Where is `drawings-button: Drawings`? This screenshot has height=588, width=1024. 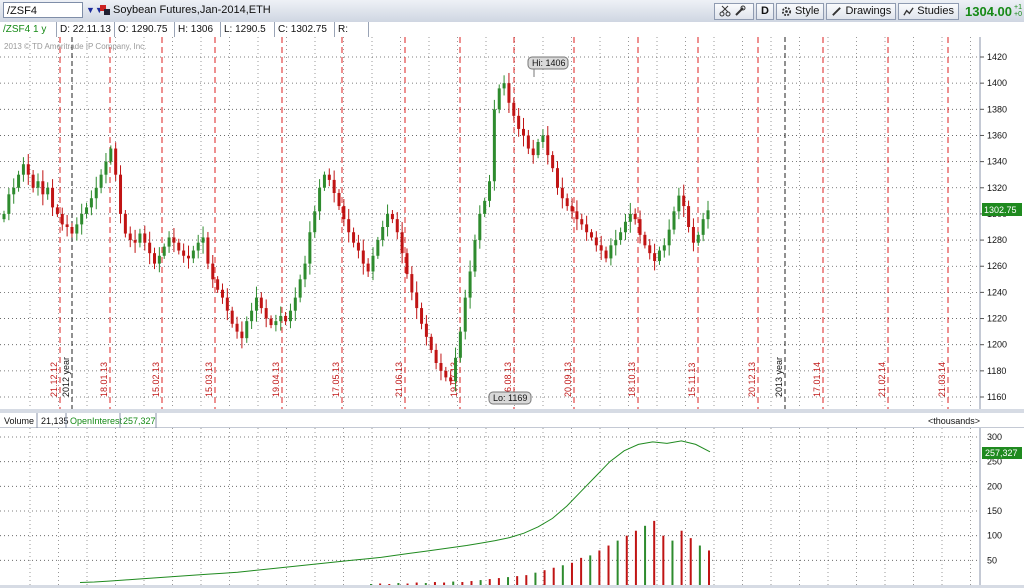 drawings-button: Drawings is located at coordinates (861, 11).